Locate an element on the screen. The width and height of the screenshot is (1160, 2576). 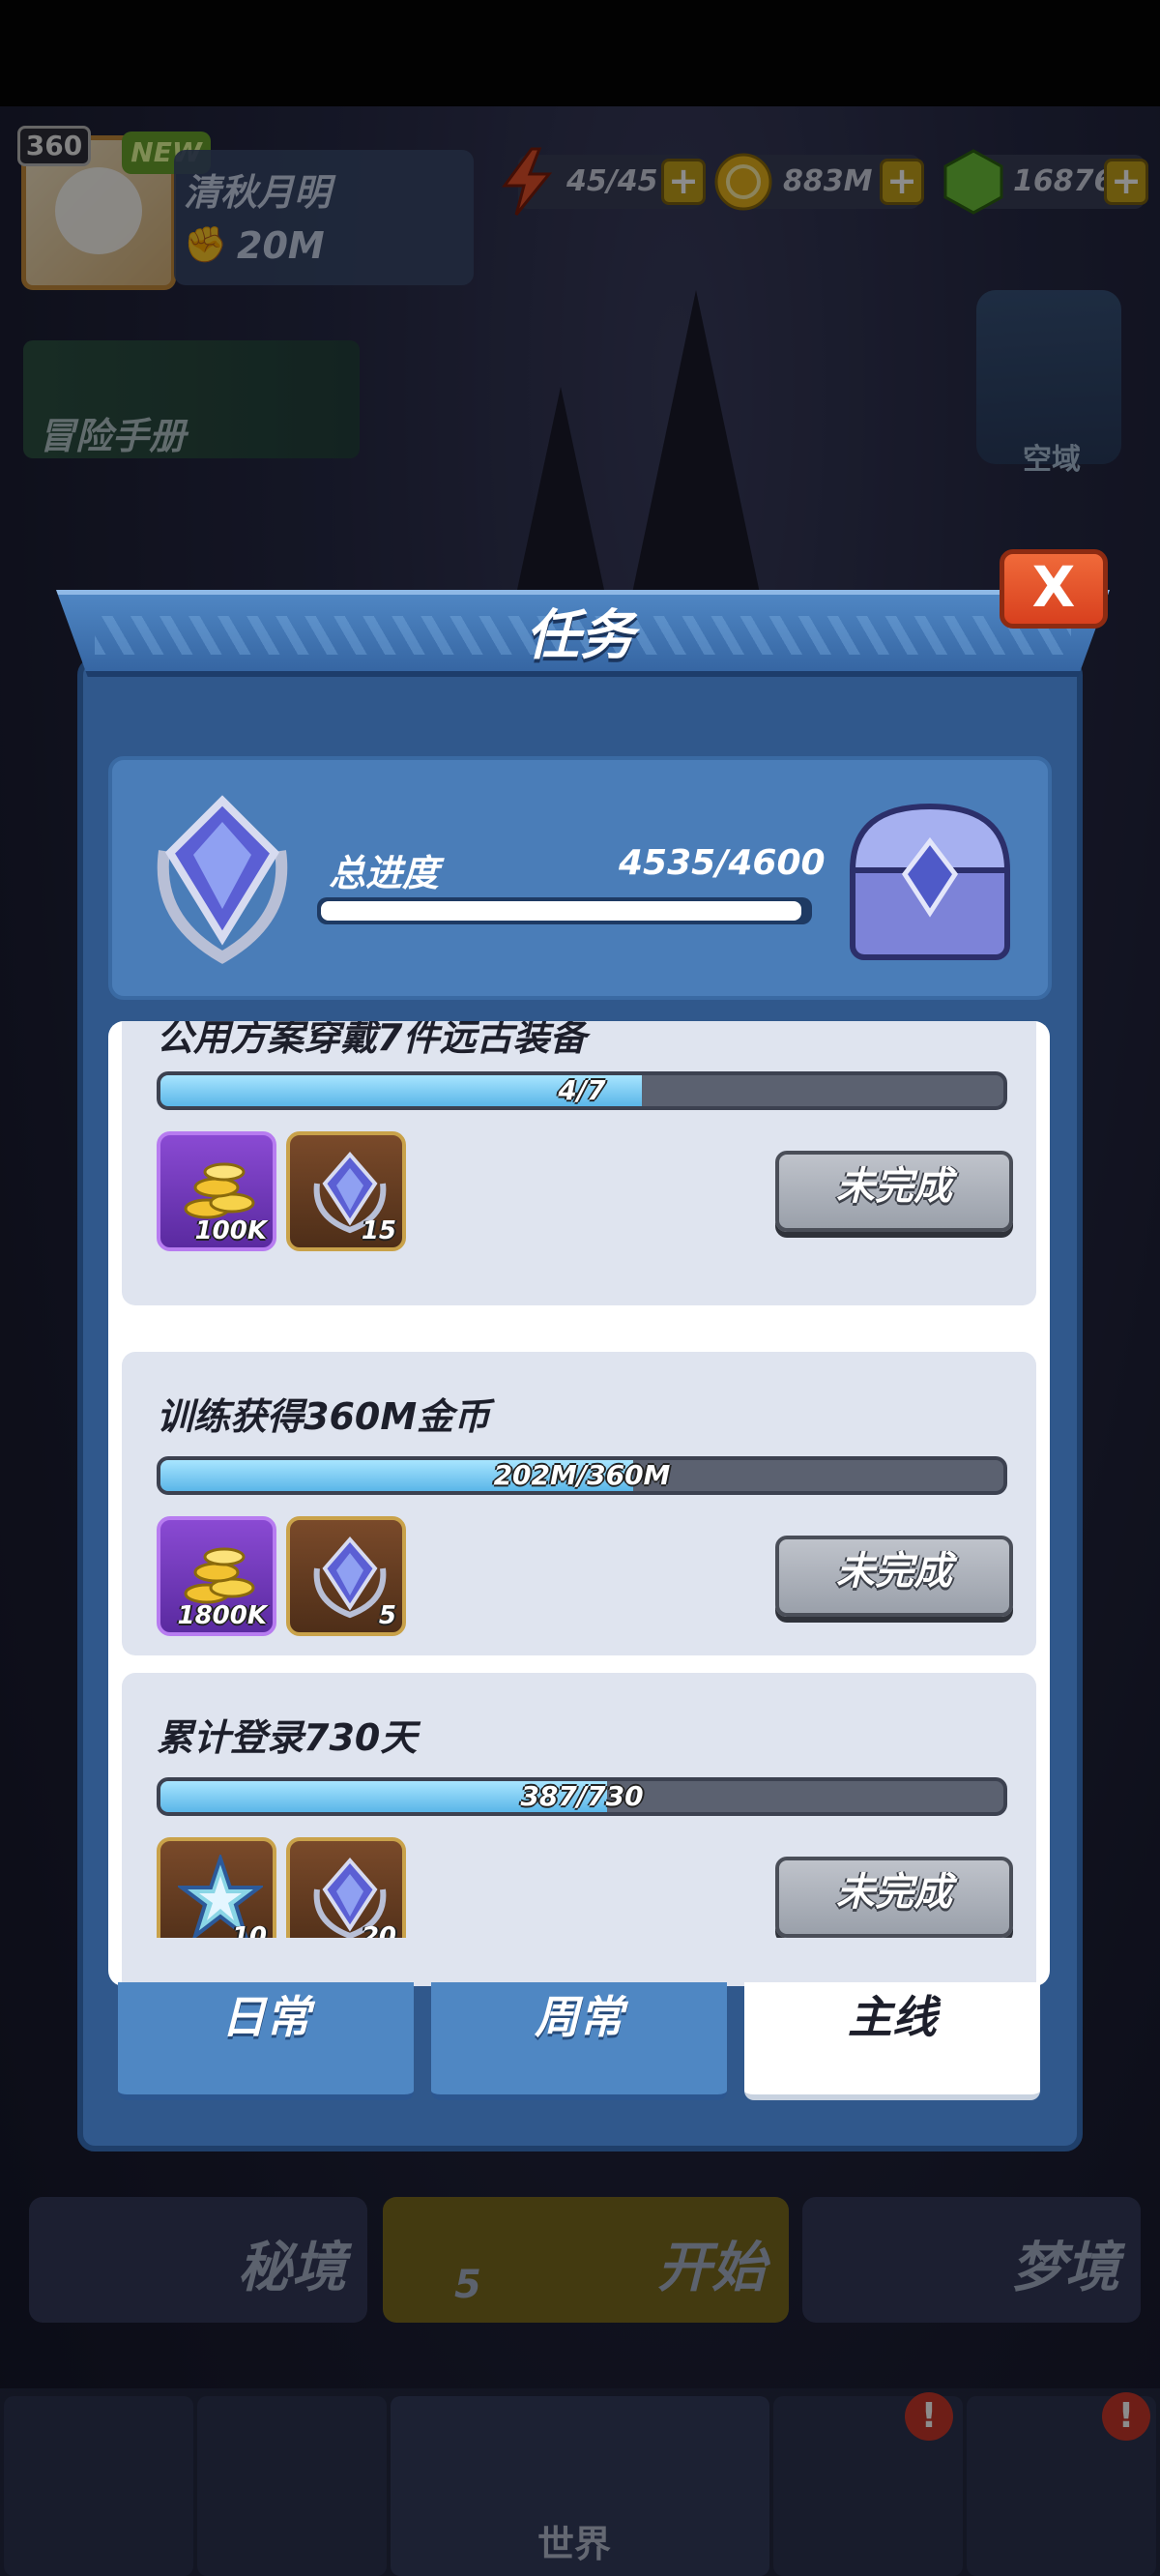
modal-title: 任务 is located at coordinates (580, 635).